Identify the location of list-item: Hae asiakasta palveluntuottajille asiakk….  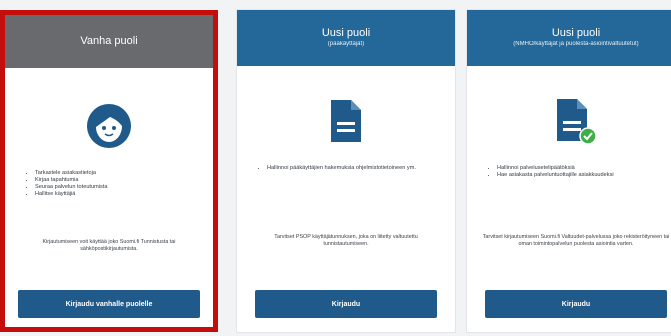
(583, 175).